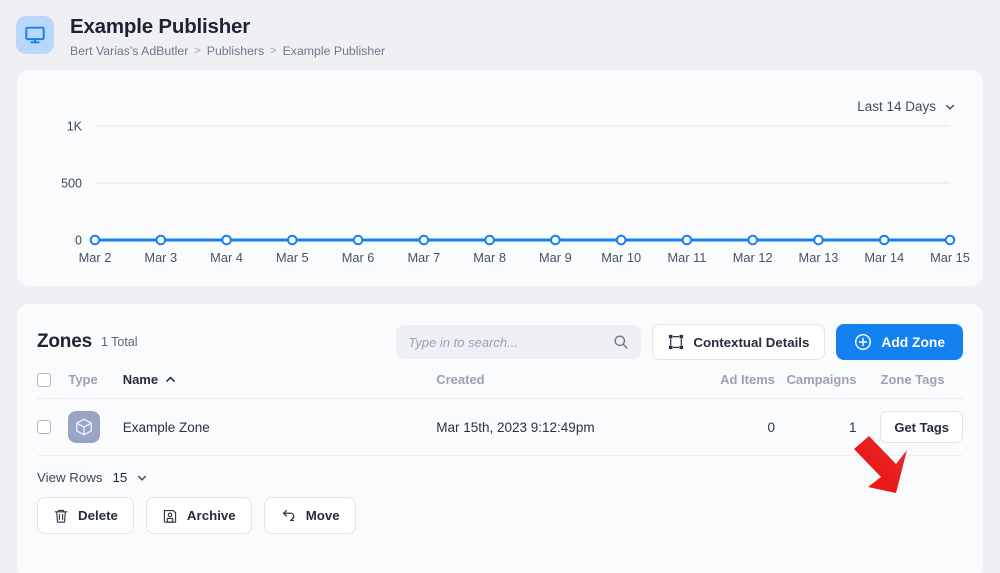 The width and height of the screenshot is (1000, 573). I want to click on zones-toolbar: Zones 1 Total Contextual Details, so click(500, 332).